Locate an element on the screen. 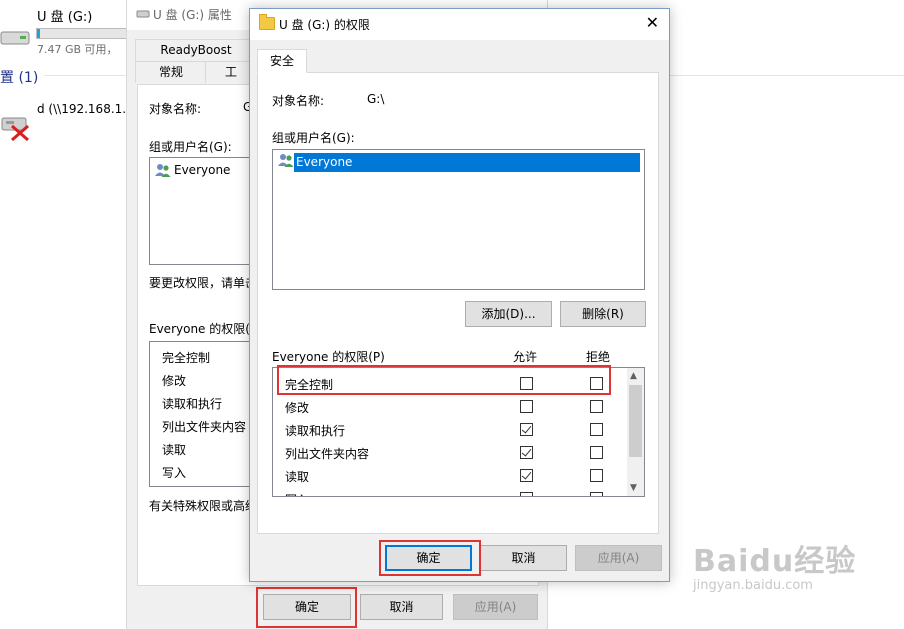 This screenshot has height=629, width=904. groups-label: 组或用户名(G): is located at coordinates (313, 138).